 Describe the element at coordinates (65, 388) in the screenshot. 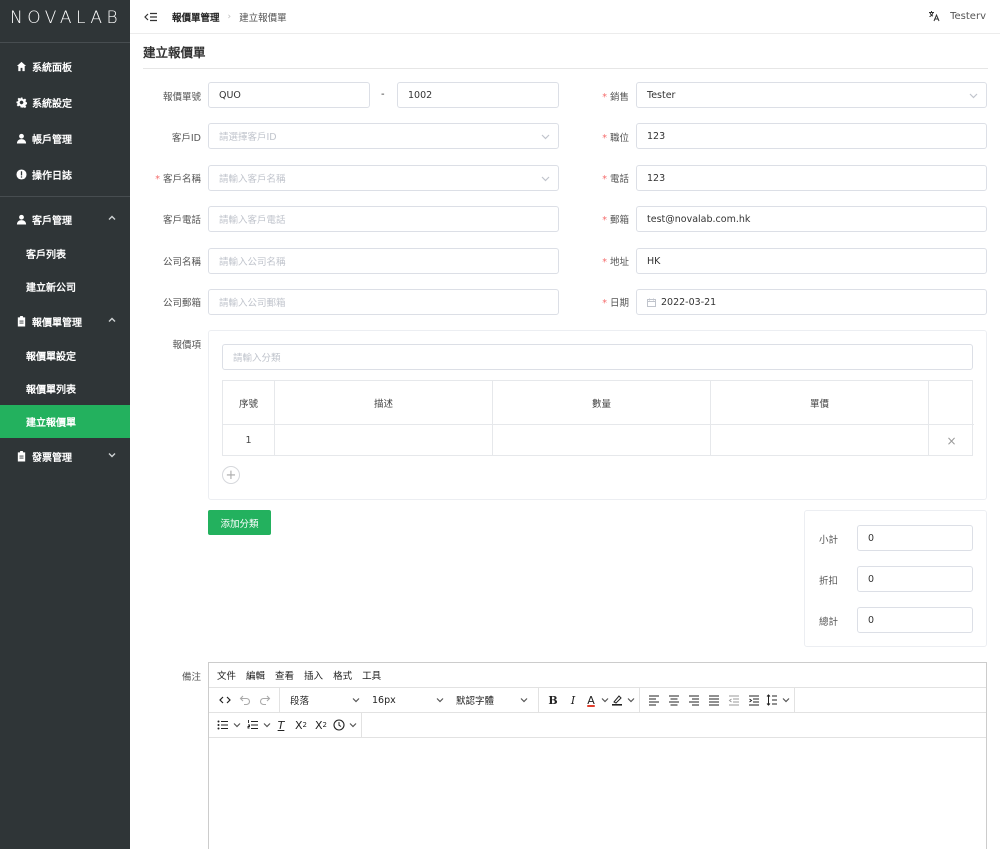

I see `sidebar-item-quotation-list: 報價單列表` at that location.